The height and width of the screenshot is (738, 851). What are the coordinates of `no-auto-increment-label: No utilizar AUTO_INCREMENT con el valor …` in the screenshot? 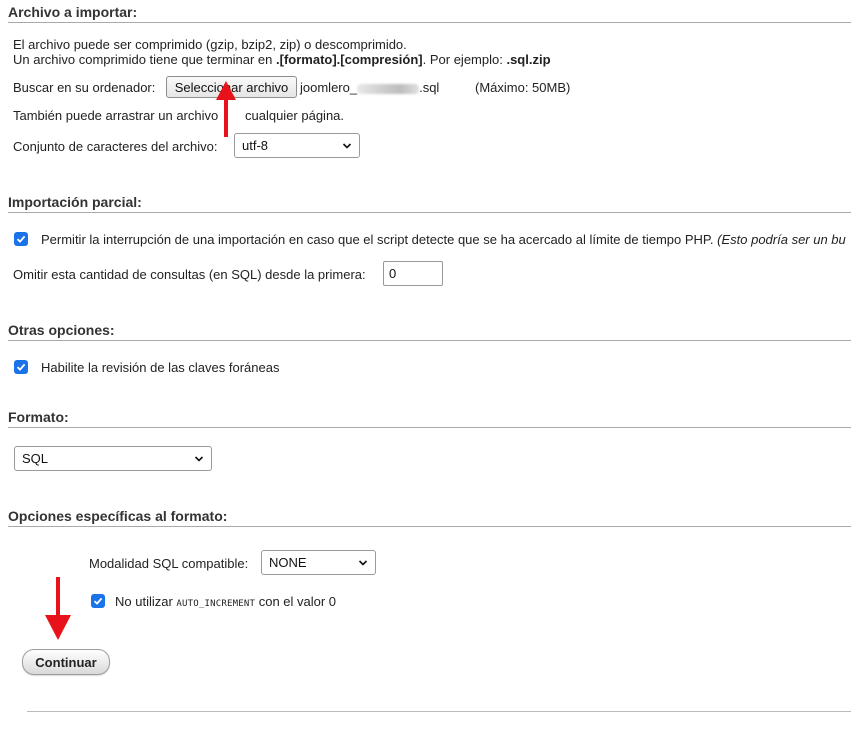 It's located at (225, 601).